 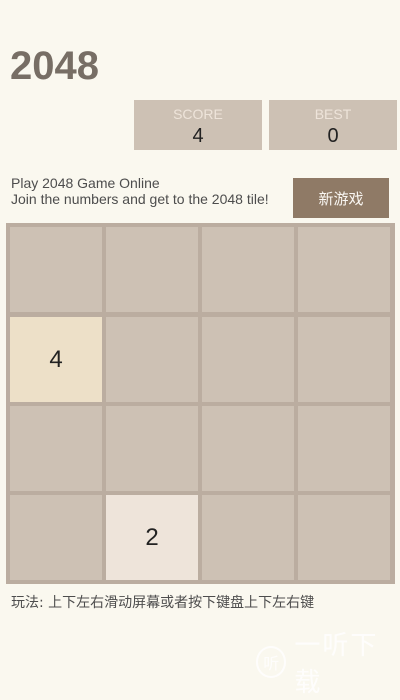 I want to click on watermark-logo-icon: 听, so click(x=271, y=662).